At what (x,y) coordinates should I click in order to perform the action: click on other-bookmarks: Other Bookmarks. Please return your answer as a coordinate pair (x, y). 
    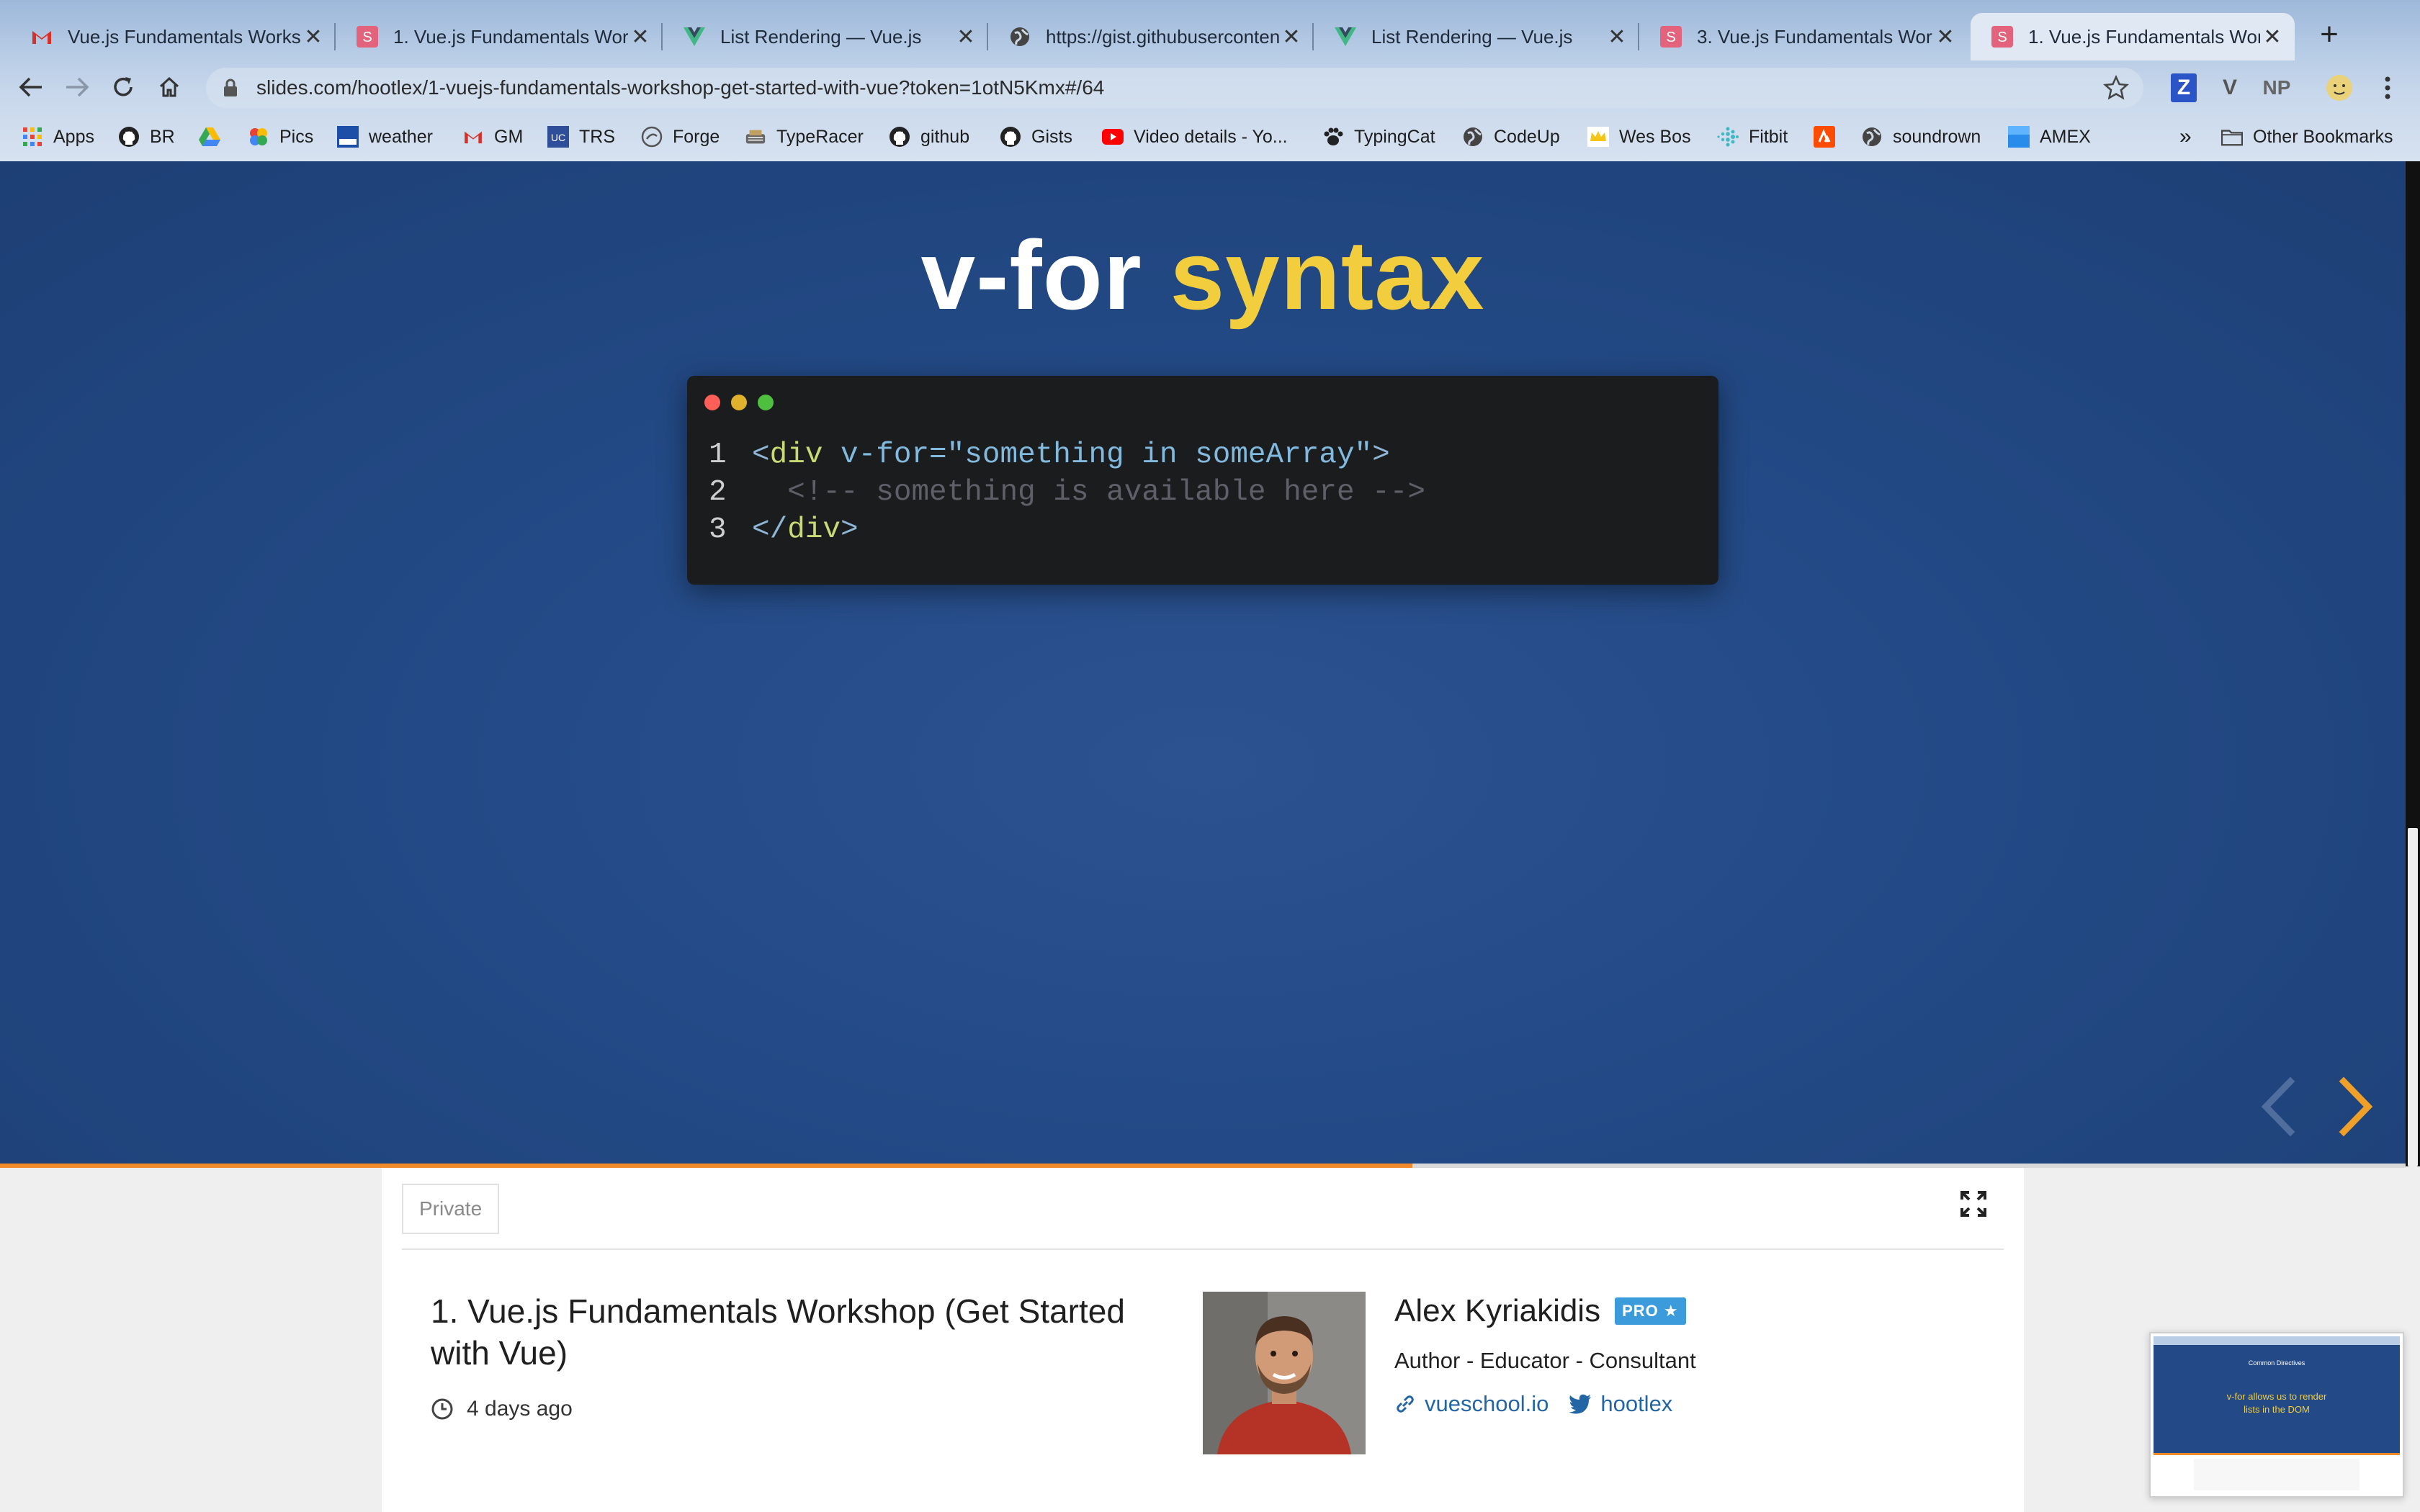
    Looking at the image, I should click on (2307, 137).